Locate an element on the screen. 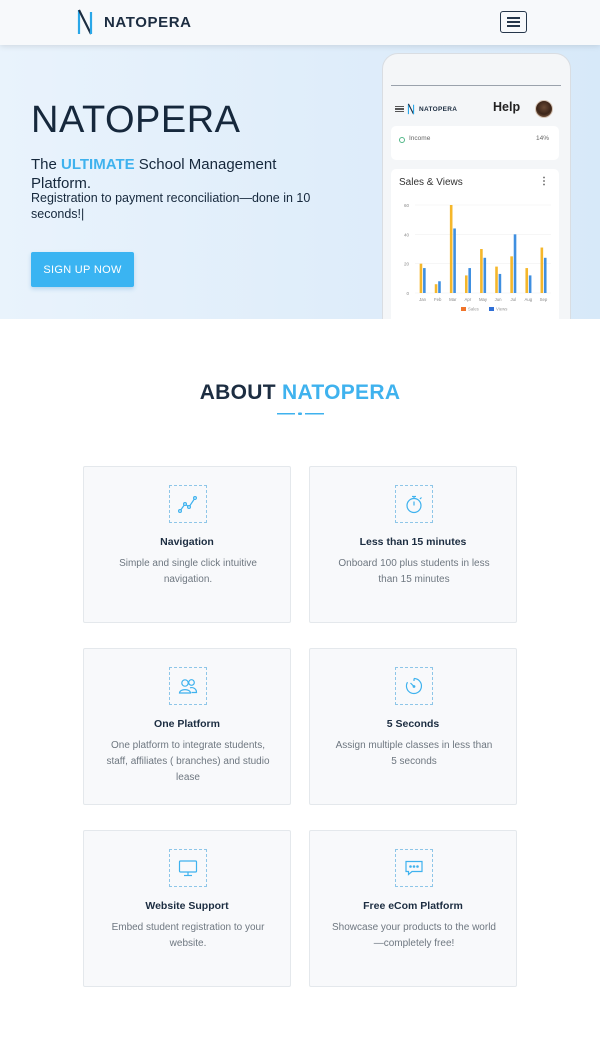  phone-help: Help is located at coordinates (507, 107).